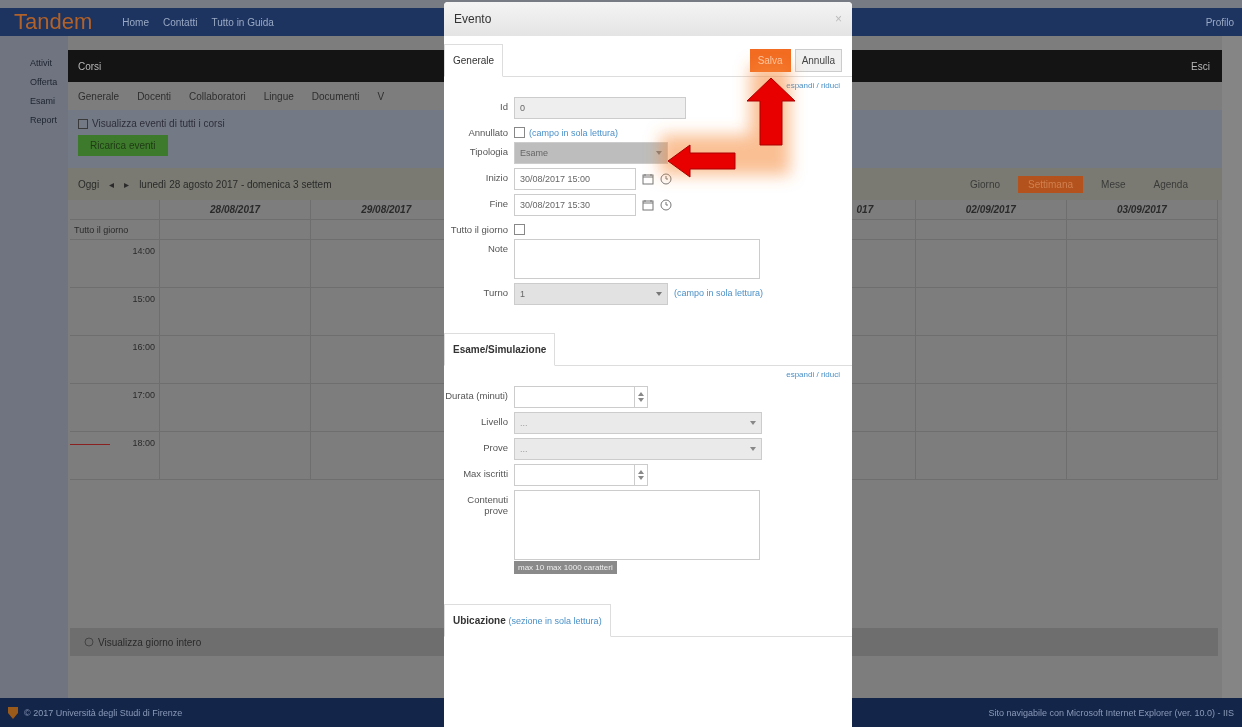  I want to click on tab: Collaboratori, so click(217, 96).